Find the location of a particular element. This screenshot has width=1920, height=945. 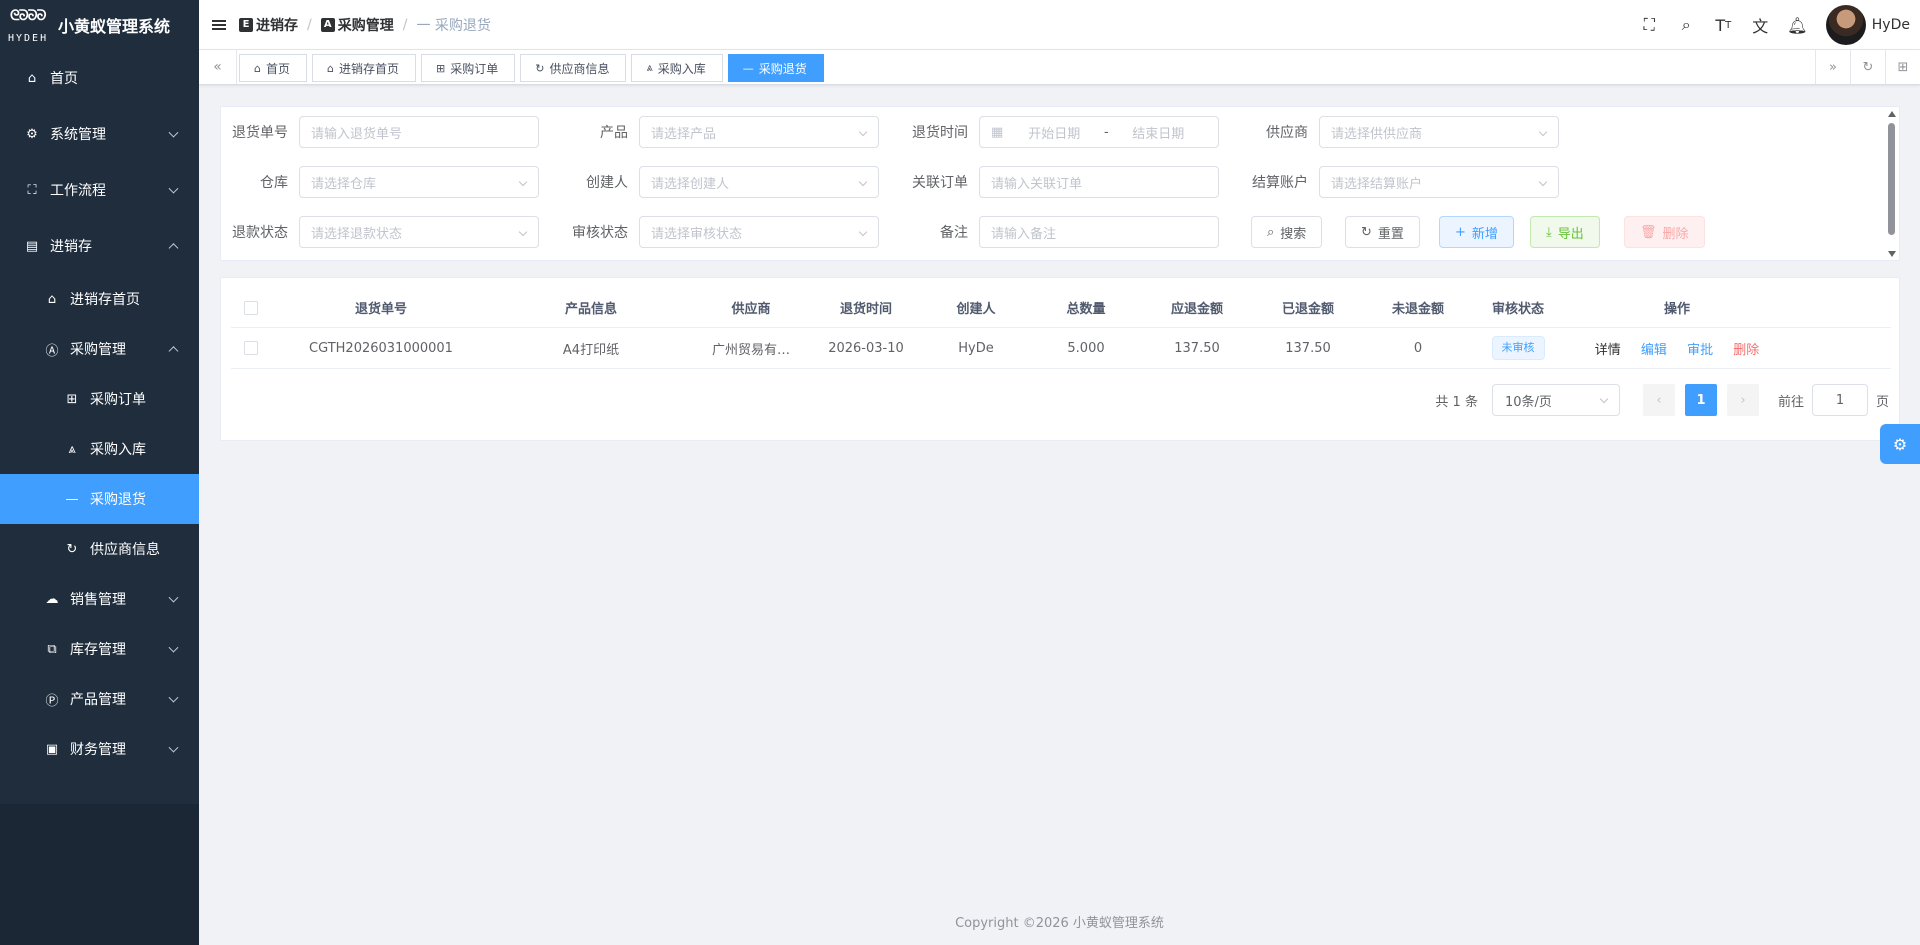

field-label: 供应商 is located at coordinates (1287, 133).